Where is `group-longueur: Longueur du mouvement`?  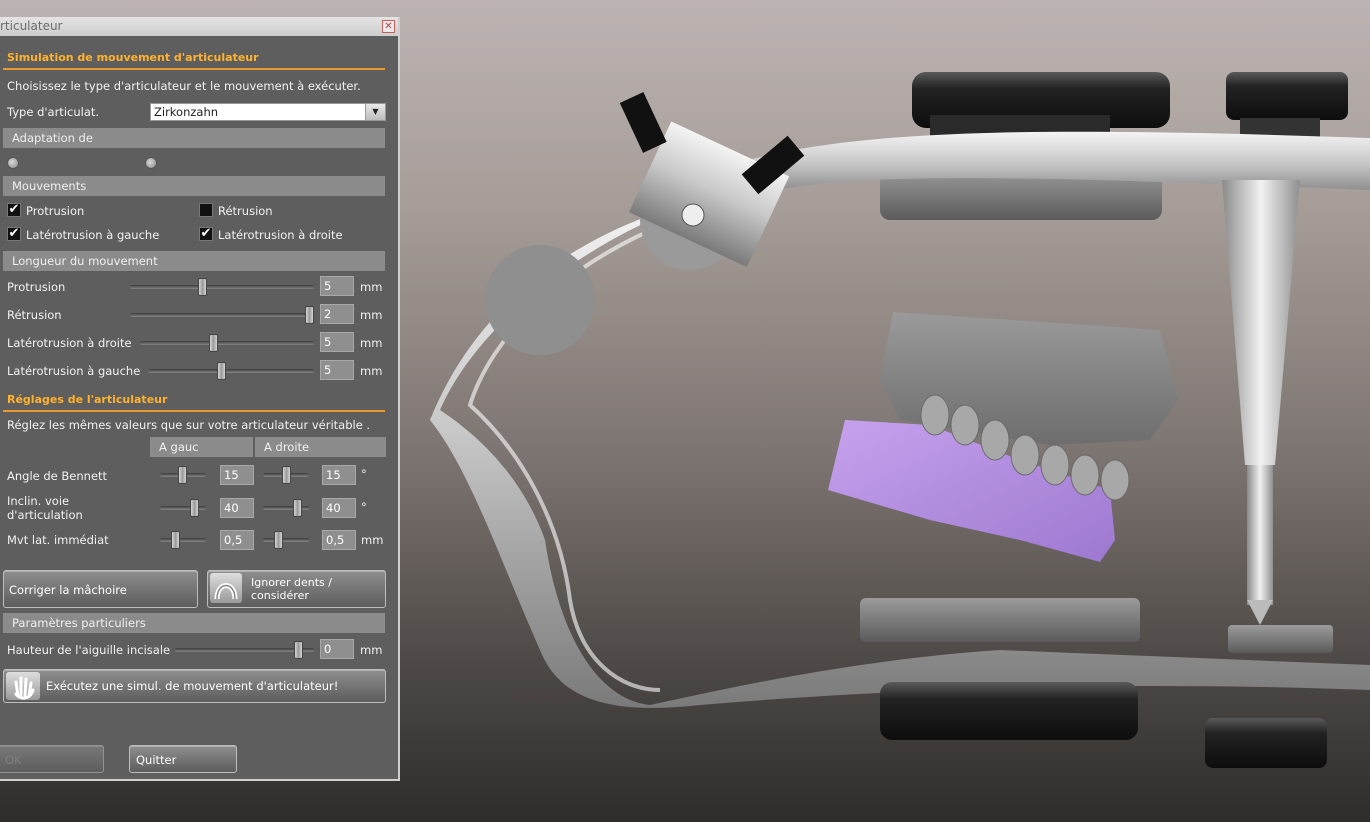
group-longueur: Longueur du mouvement is located at coordinates (194, 261).